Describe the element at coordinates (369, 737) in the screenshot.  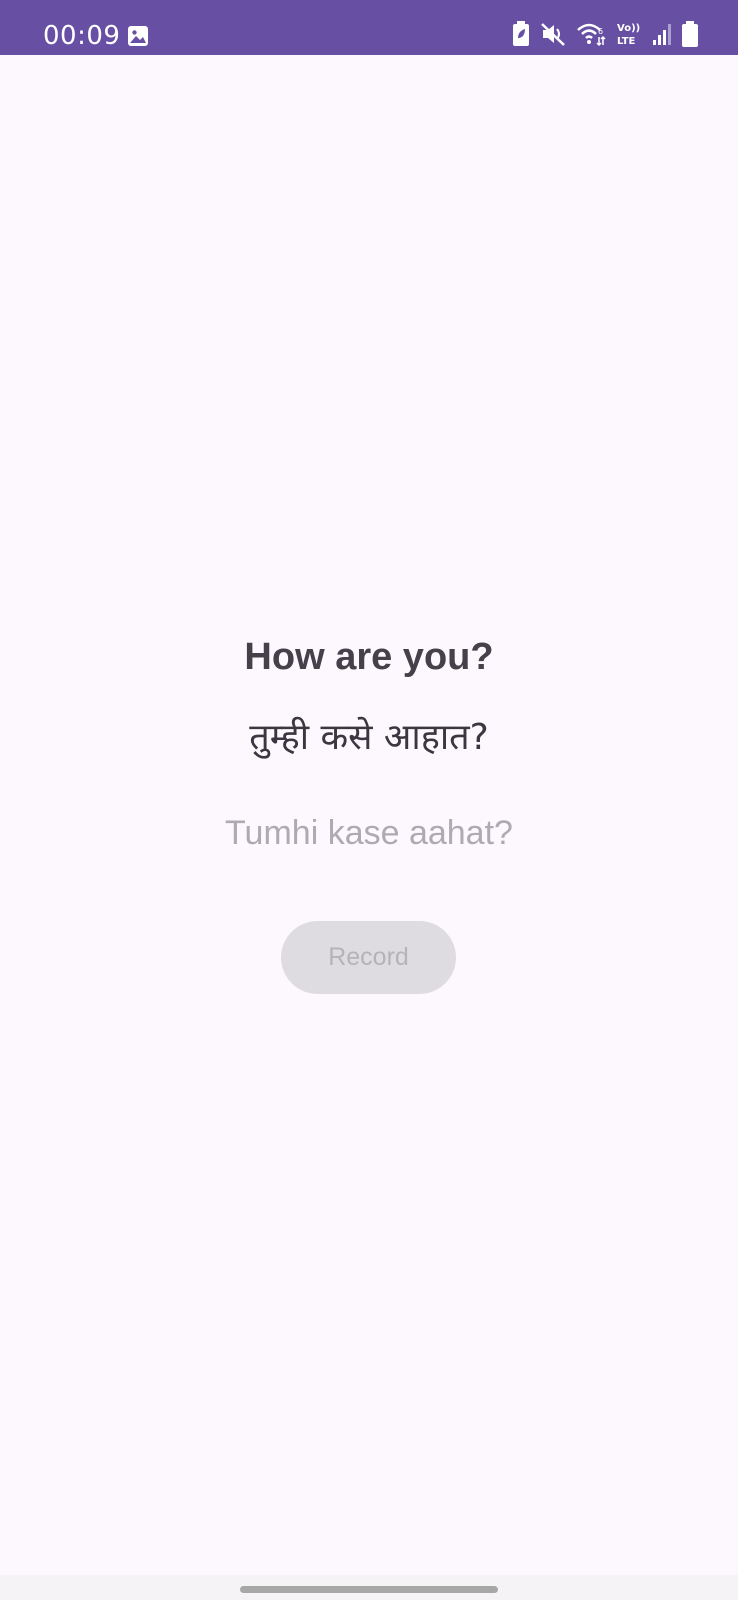
I see `phrase-marathi: तुम्ही कसे आहात?` at that location.